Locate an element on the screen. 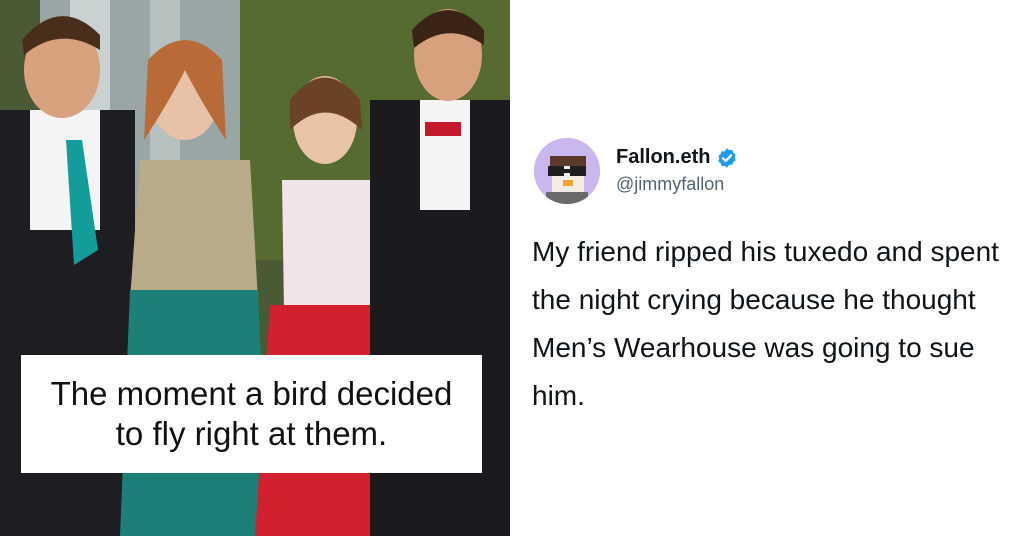  handle: @jimmyfallon is located at coordinates (670, 184).